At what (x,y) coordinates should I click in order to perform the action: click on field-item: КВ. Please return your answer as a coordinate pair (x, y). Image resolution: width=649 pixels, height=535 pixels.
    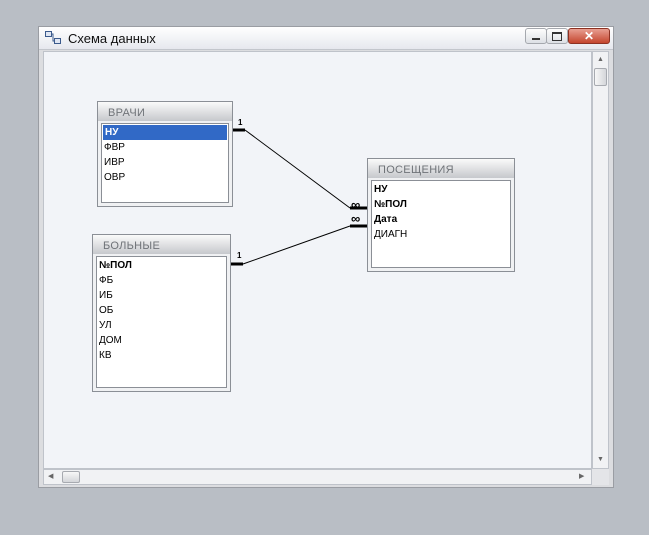
    Looking at the image, I should click on (161, 355).